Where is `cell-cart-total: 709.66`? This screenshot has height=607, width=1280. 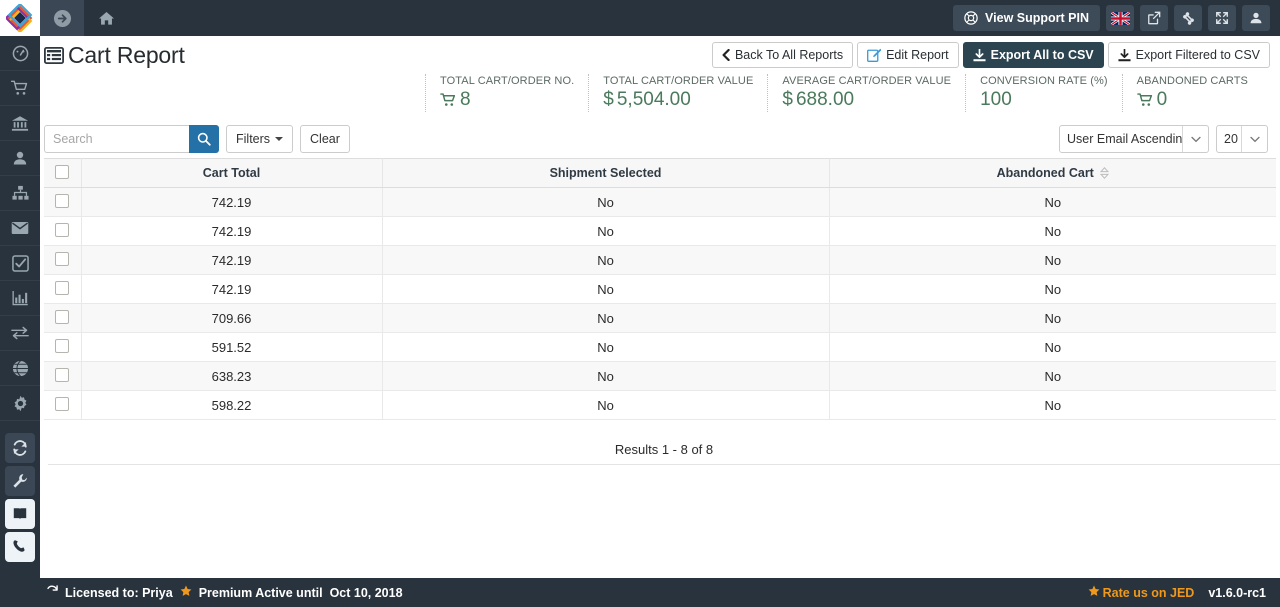
cell-cart-total: 709.66 is located at coordinates (232, 318).